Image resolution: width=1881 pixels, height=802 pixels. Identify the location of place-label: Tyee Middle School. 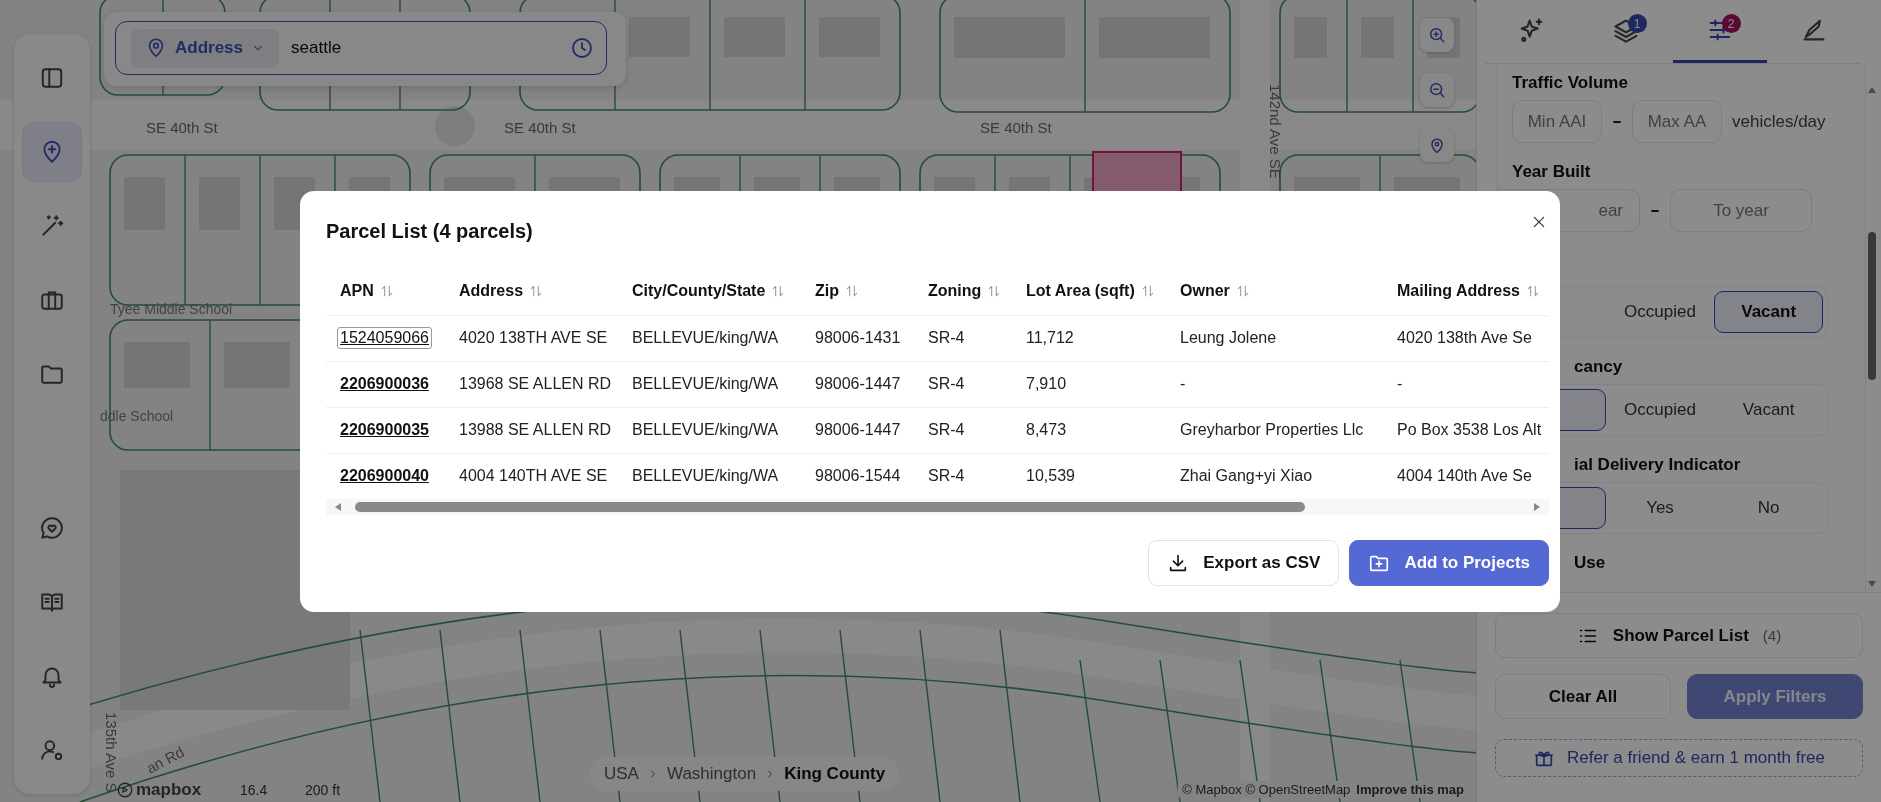
(171, 309).